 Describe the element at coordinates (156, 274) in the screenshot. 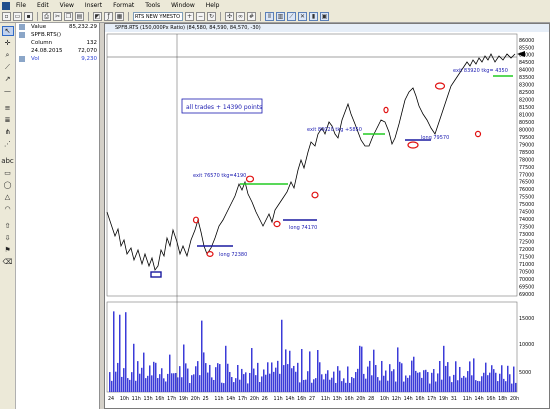

I see `low-marker-box` at that location.